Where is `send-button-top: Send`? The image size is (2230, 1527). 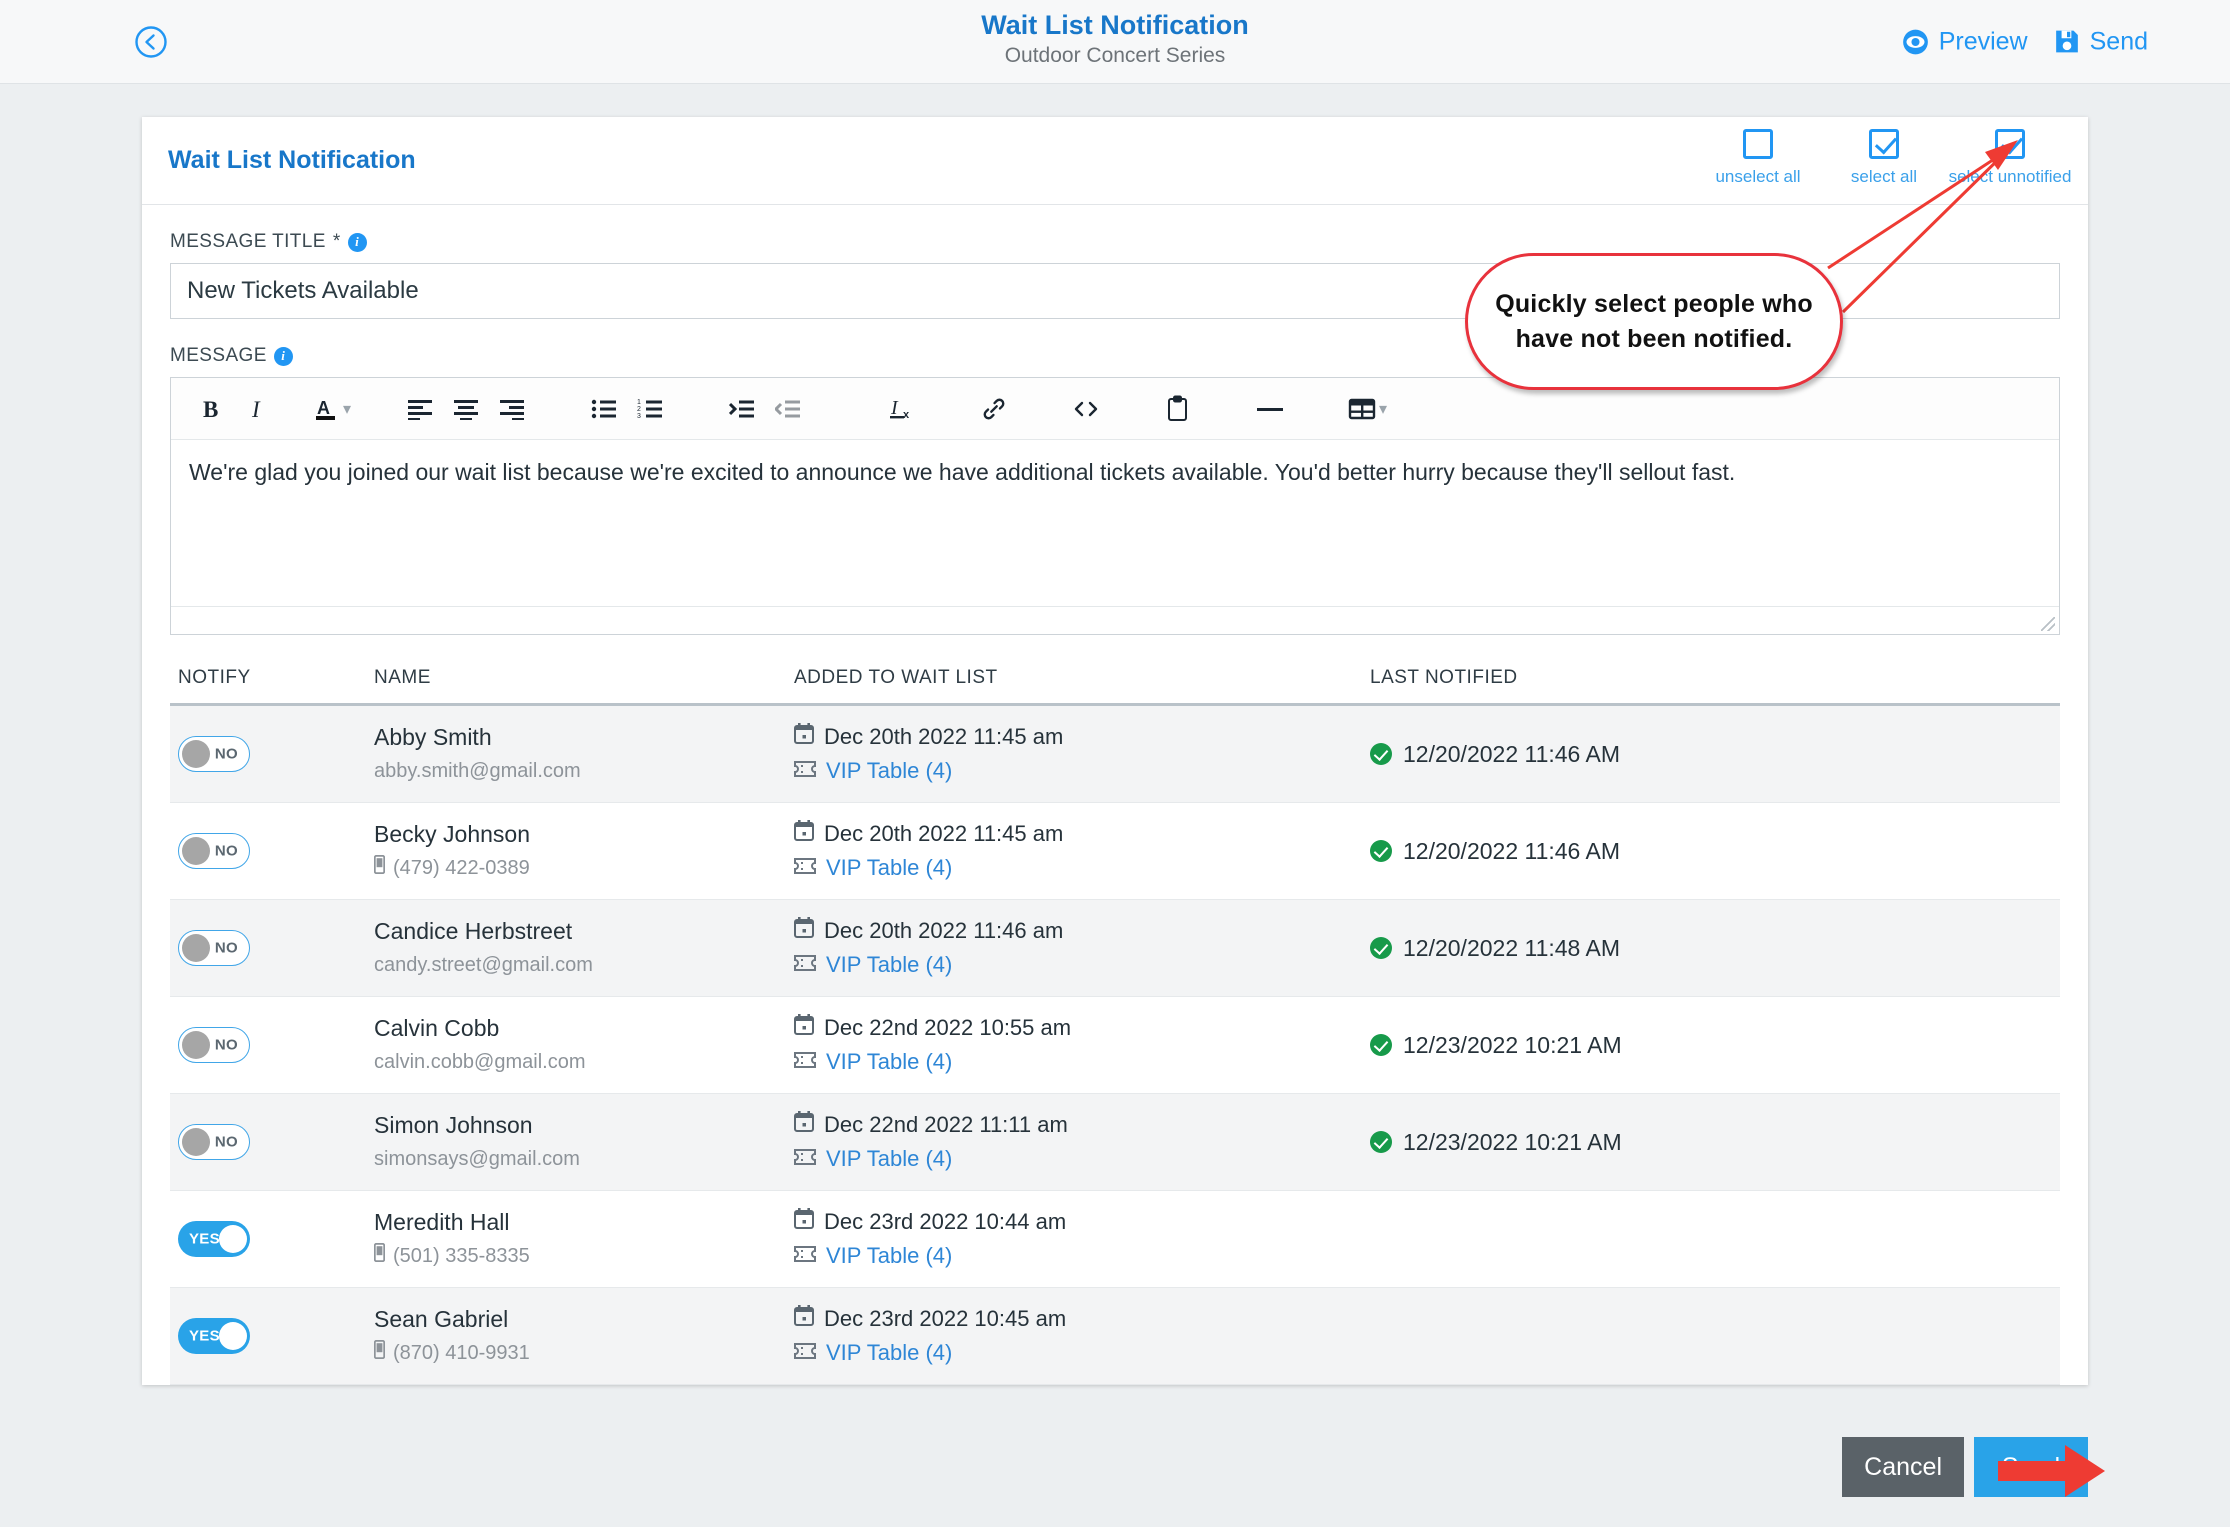
send-button-top: Send is located at coordinates (2101, 41).